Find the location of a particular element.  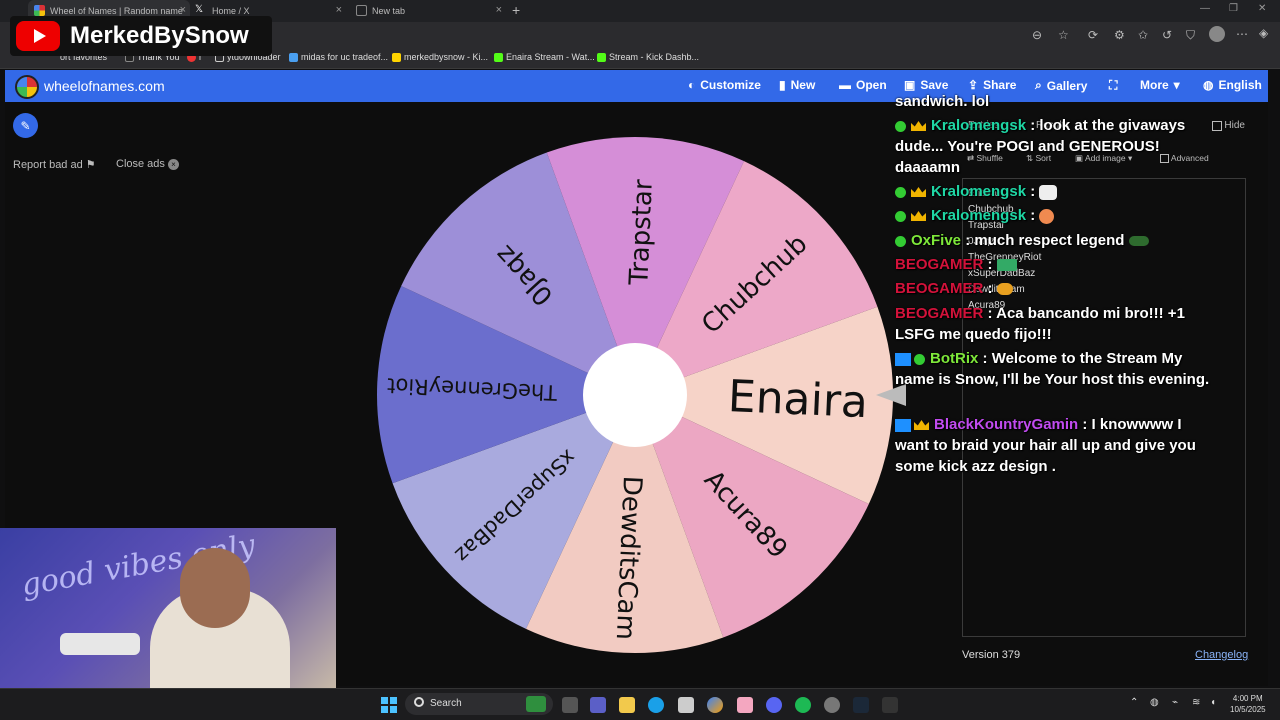

reader-icon: ⊖ is located at coordinates (1037, 35).